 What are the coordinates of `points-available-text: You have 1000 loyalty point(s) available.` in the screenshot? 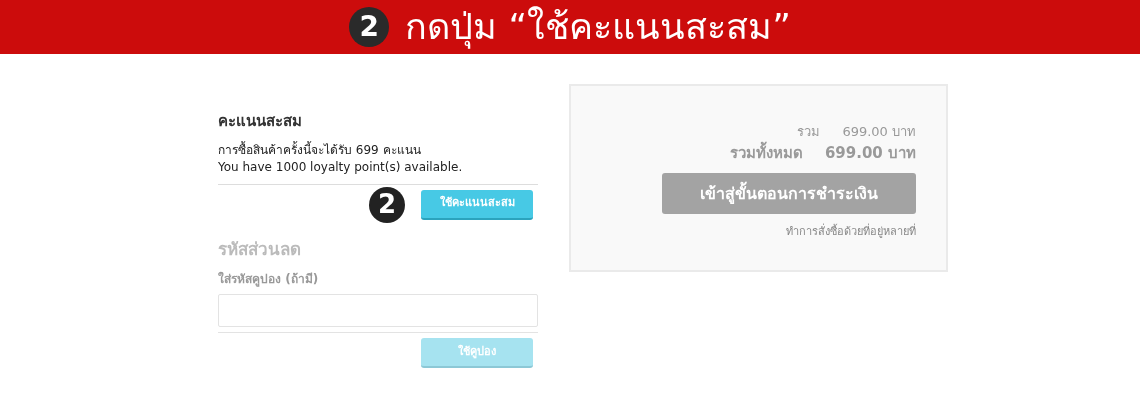 It's located at (341, 167).